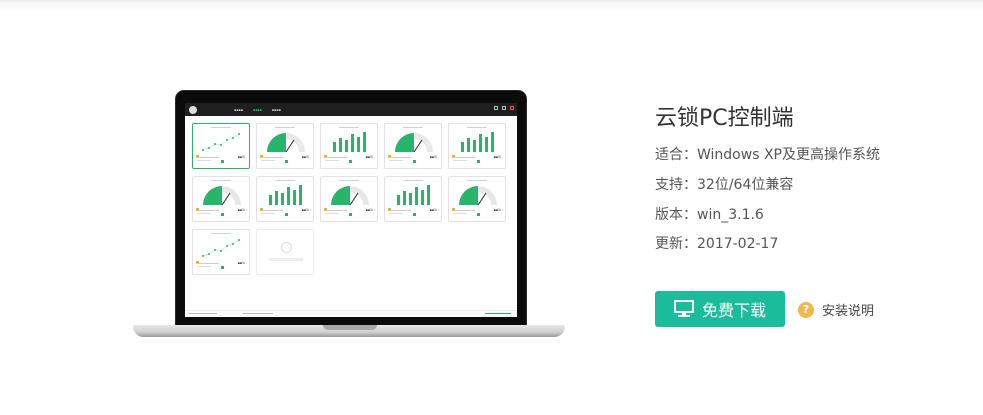  I want to click on download-button: 免费下载, so click(720, 309).